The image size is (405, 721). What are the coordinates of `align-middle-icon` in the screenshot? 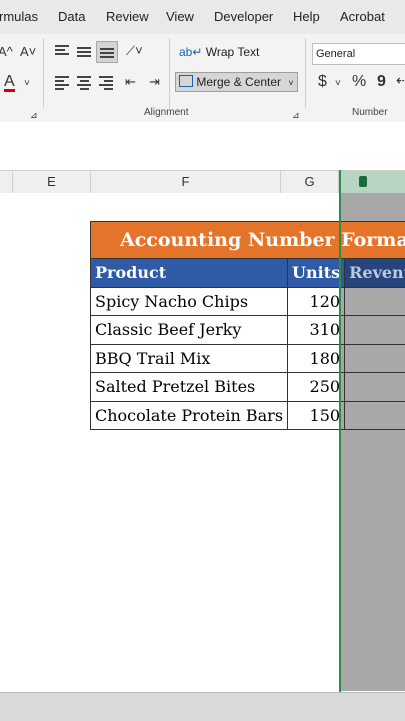 It's located at (84, 52).